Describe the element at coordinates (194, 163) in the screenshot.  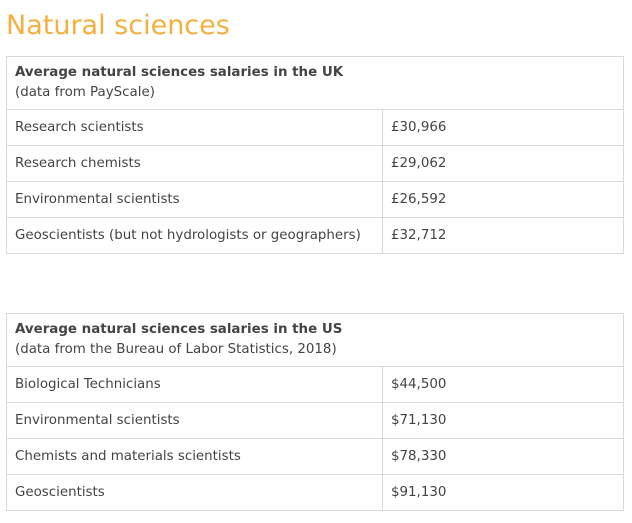
I see `role-cell: Research chemists` at that location.